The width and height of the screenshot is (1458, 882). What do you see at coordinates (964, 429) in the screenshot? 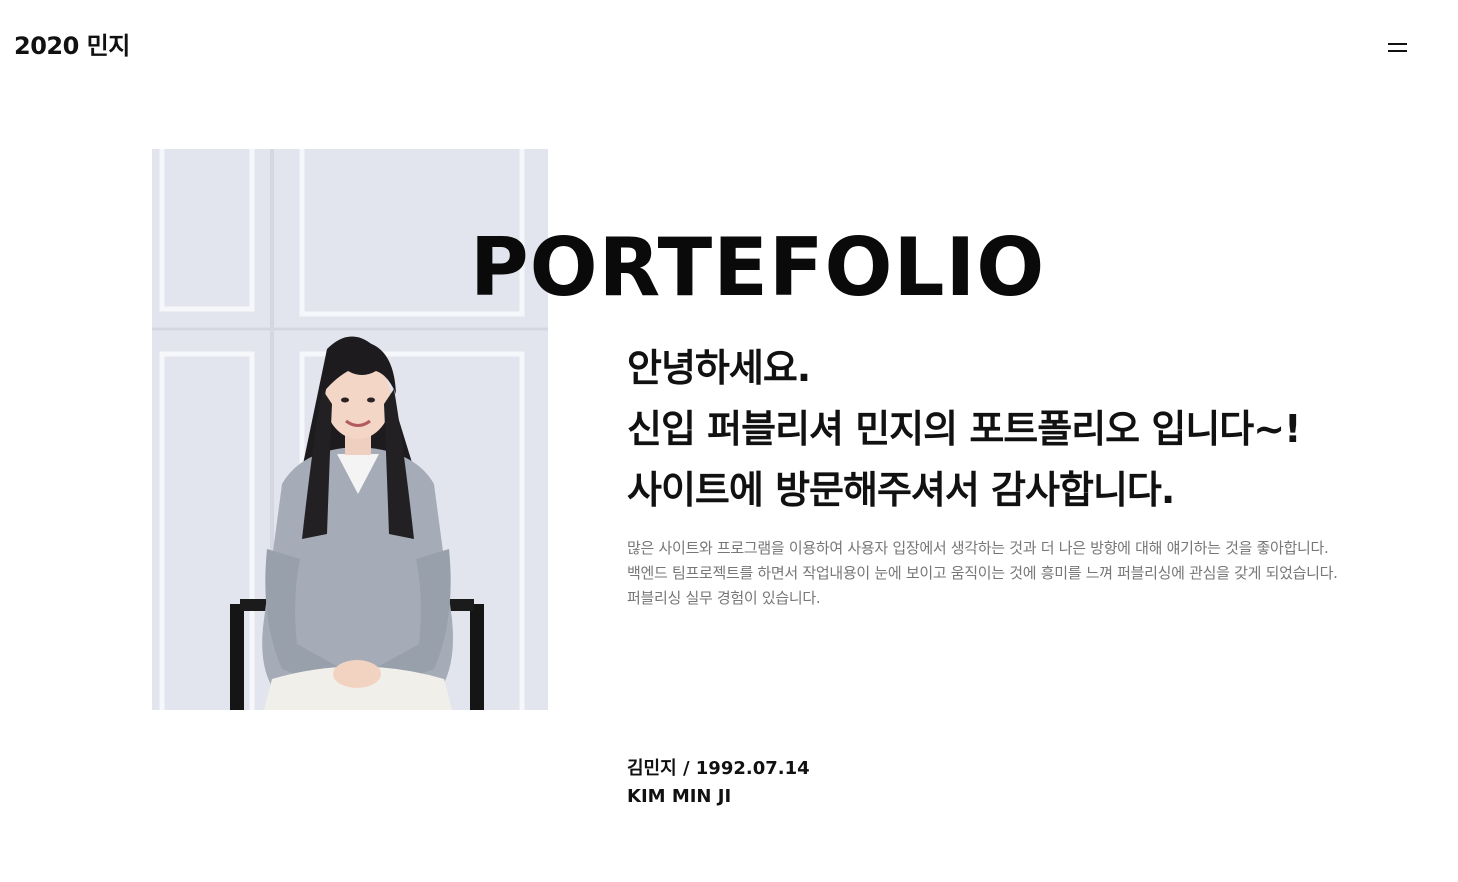
I see `greeting-line: 신입 퍼블리셔 민지의 포트폴리오 입니다~!` at bounding box center [964, 429].